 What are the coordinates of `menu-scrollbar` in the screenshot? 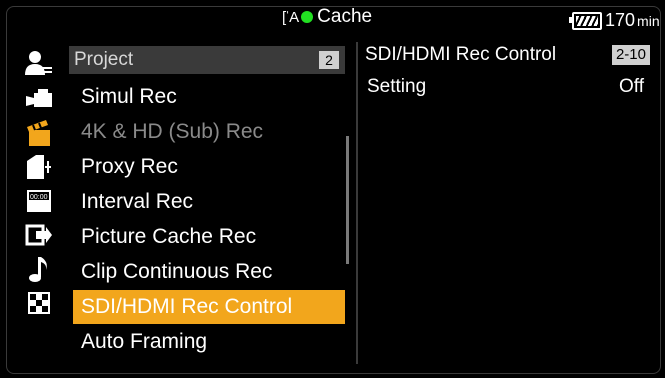 It's located at (347, 200).